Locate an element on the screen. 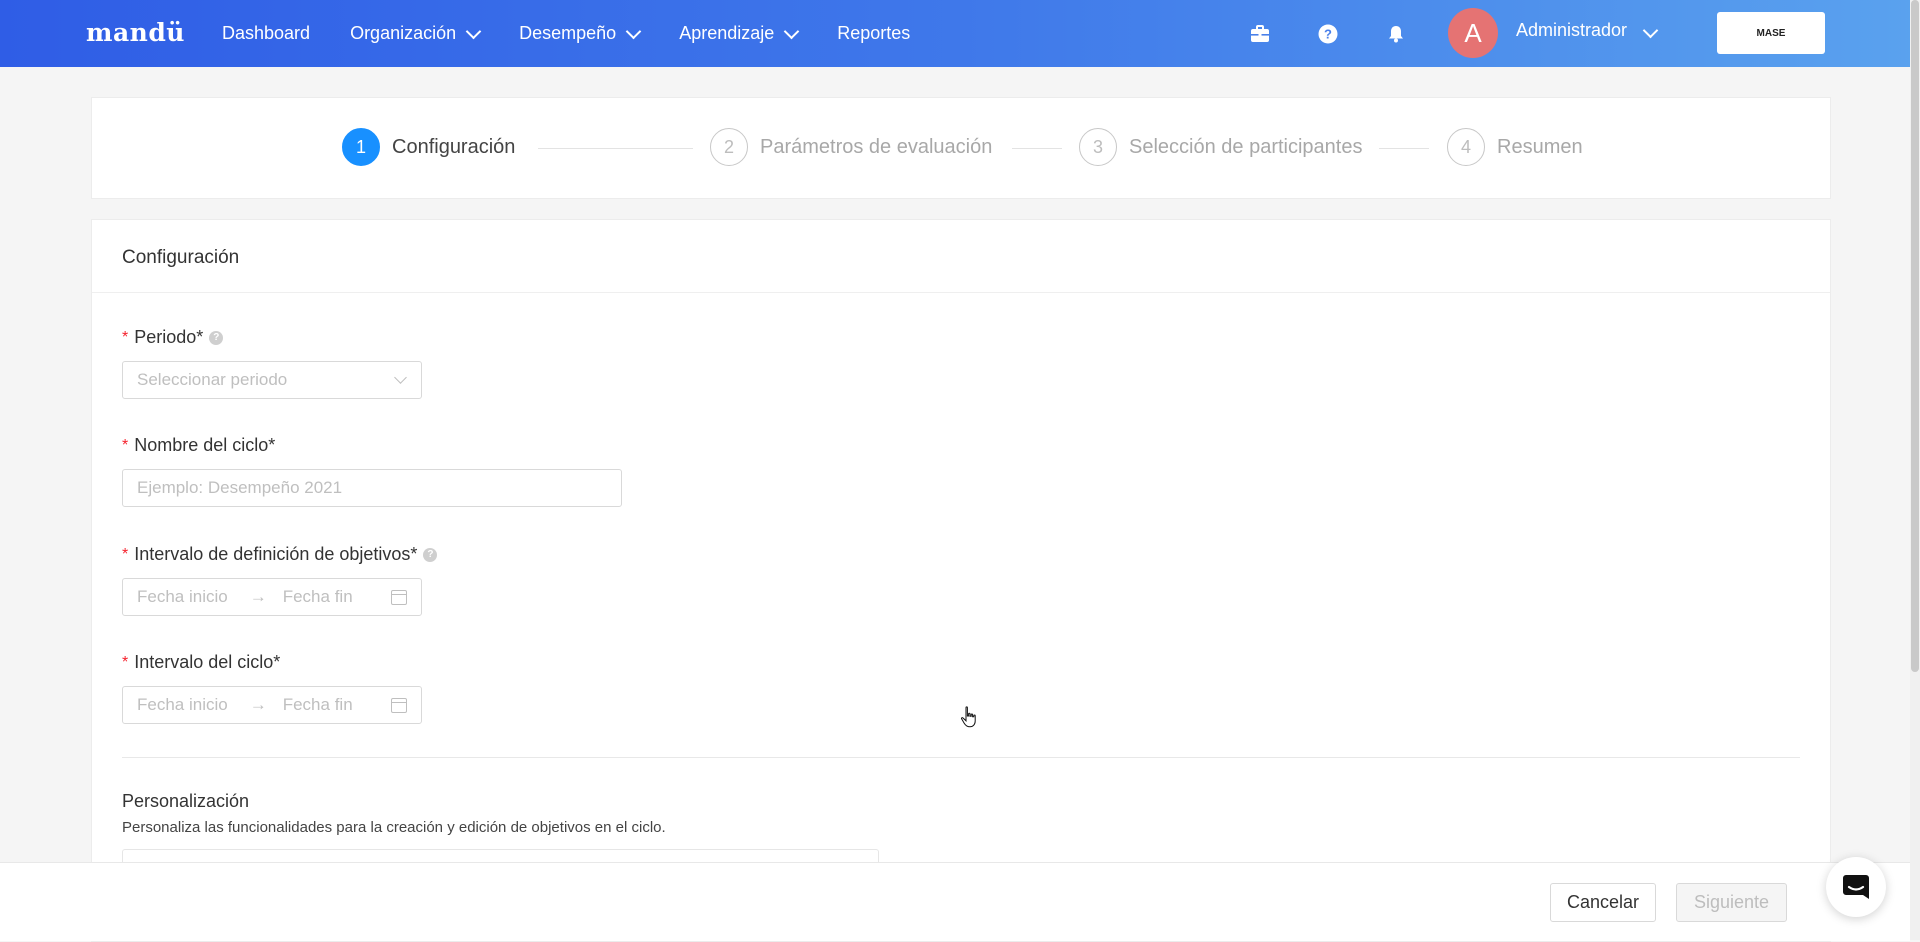  header-icons: ? is located at coordinates (1328, 33).